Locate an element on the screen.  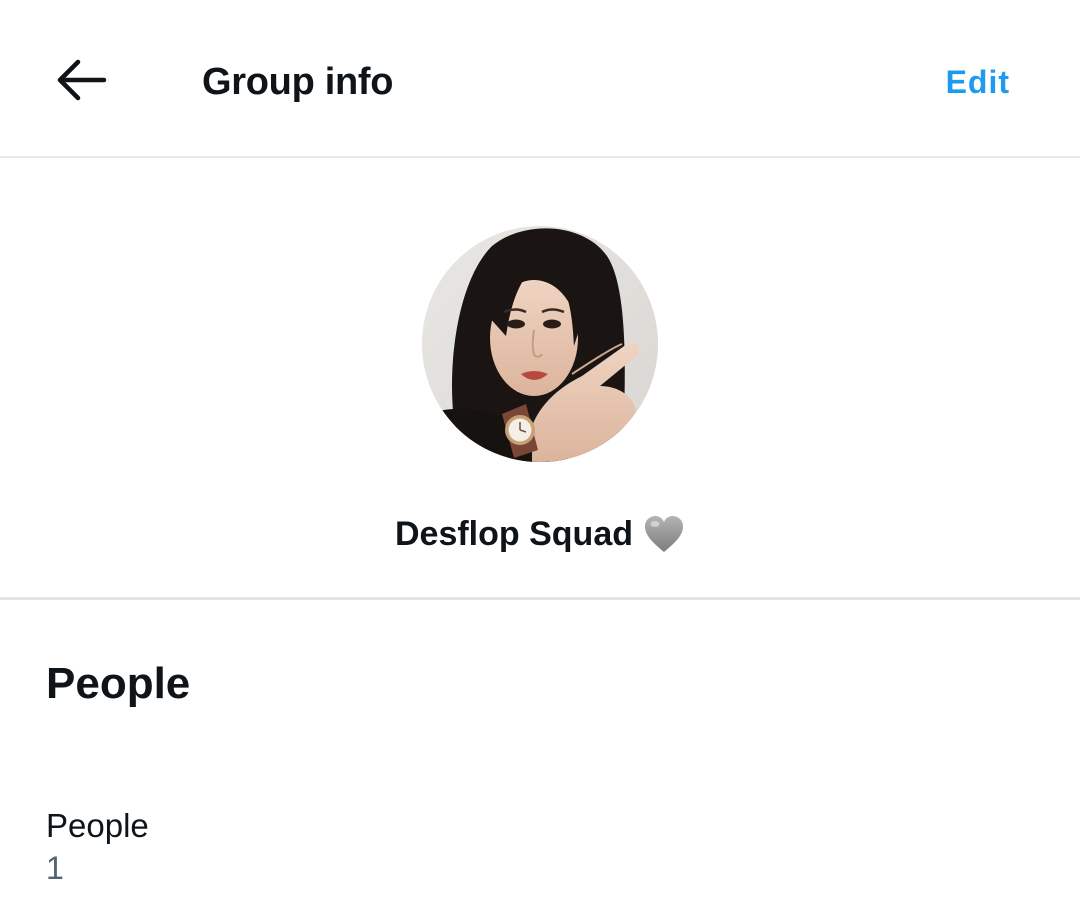
people-list-item: People 1 is located at coordinates (540, 849).